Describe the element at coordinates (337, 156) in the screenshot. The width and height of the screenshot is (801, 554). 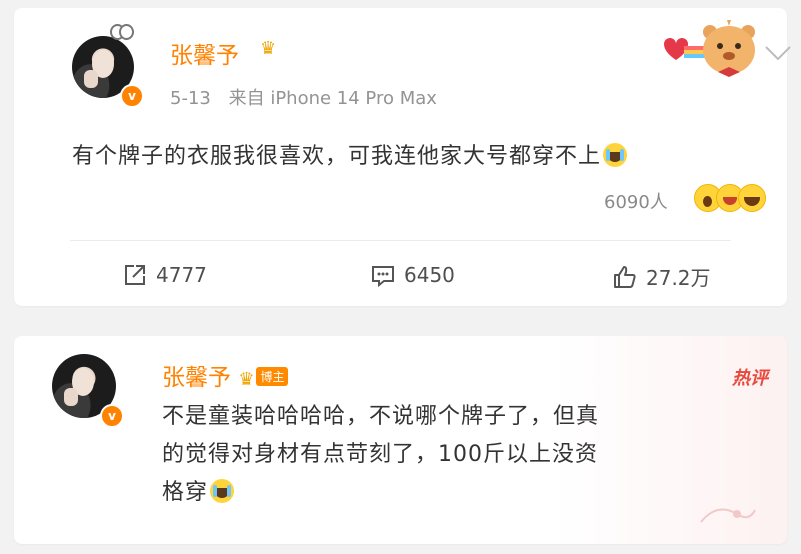
I see `post-body-text: 有个牌子的衣服我很喜欢，可我连他家大号都穿不上` at that location.